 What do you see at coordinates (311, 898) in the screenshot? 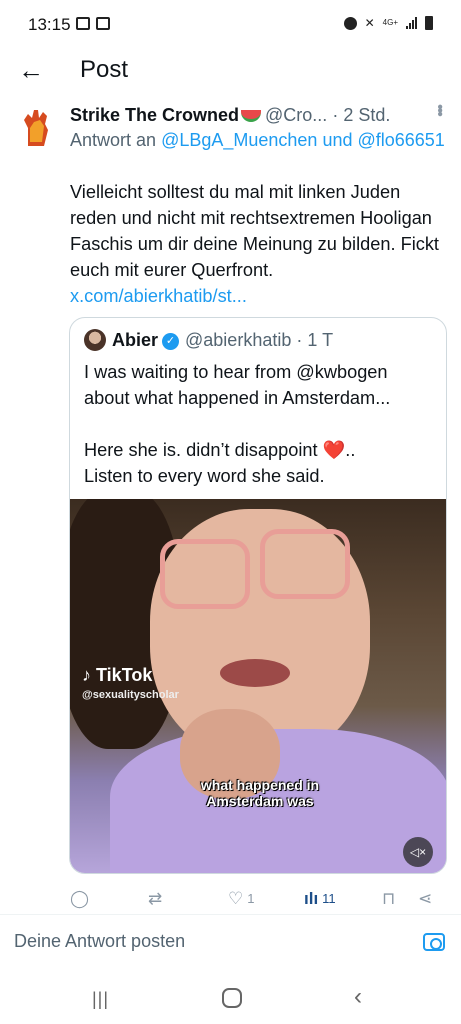
I see `bar-chart-icon: ılı` at bounding box center [311, 898].